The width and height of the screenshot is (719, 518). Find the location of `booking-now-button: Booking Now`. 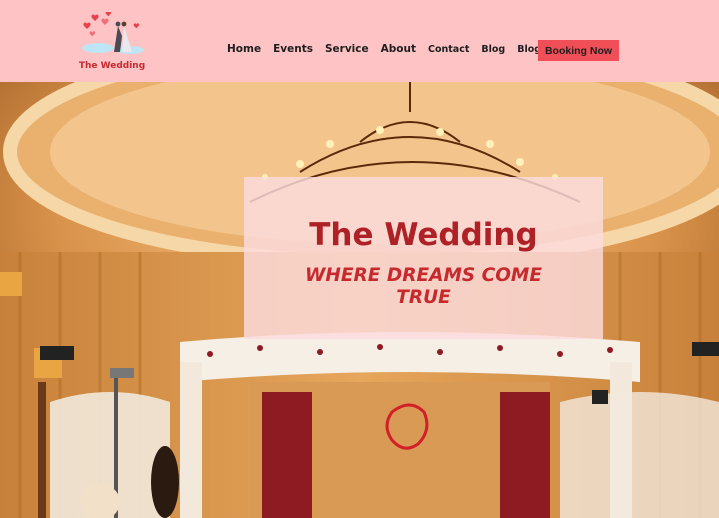

booking-now-button: Booking Now is located at coordinates (578, 50).